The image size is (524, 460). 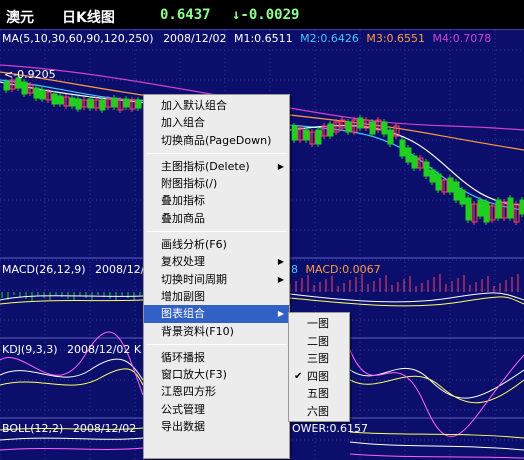 I want to click on menu-item: 图表组合 ▶, so click(x=216, y=314).